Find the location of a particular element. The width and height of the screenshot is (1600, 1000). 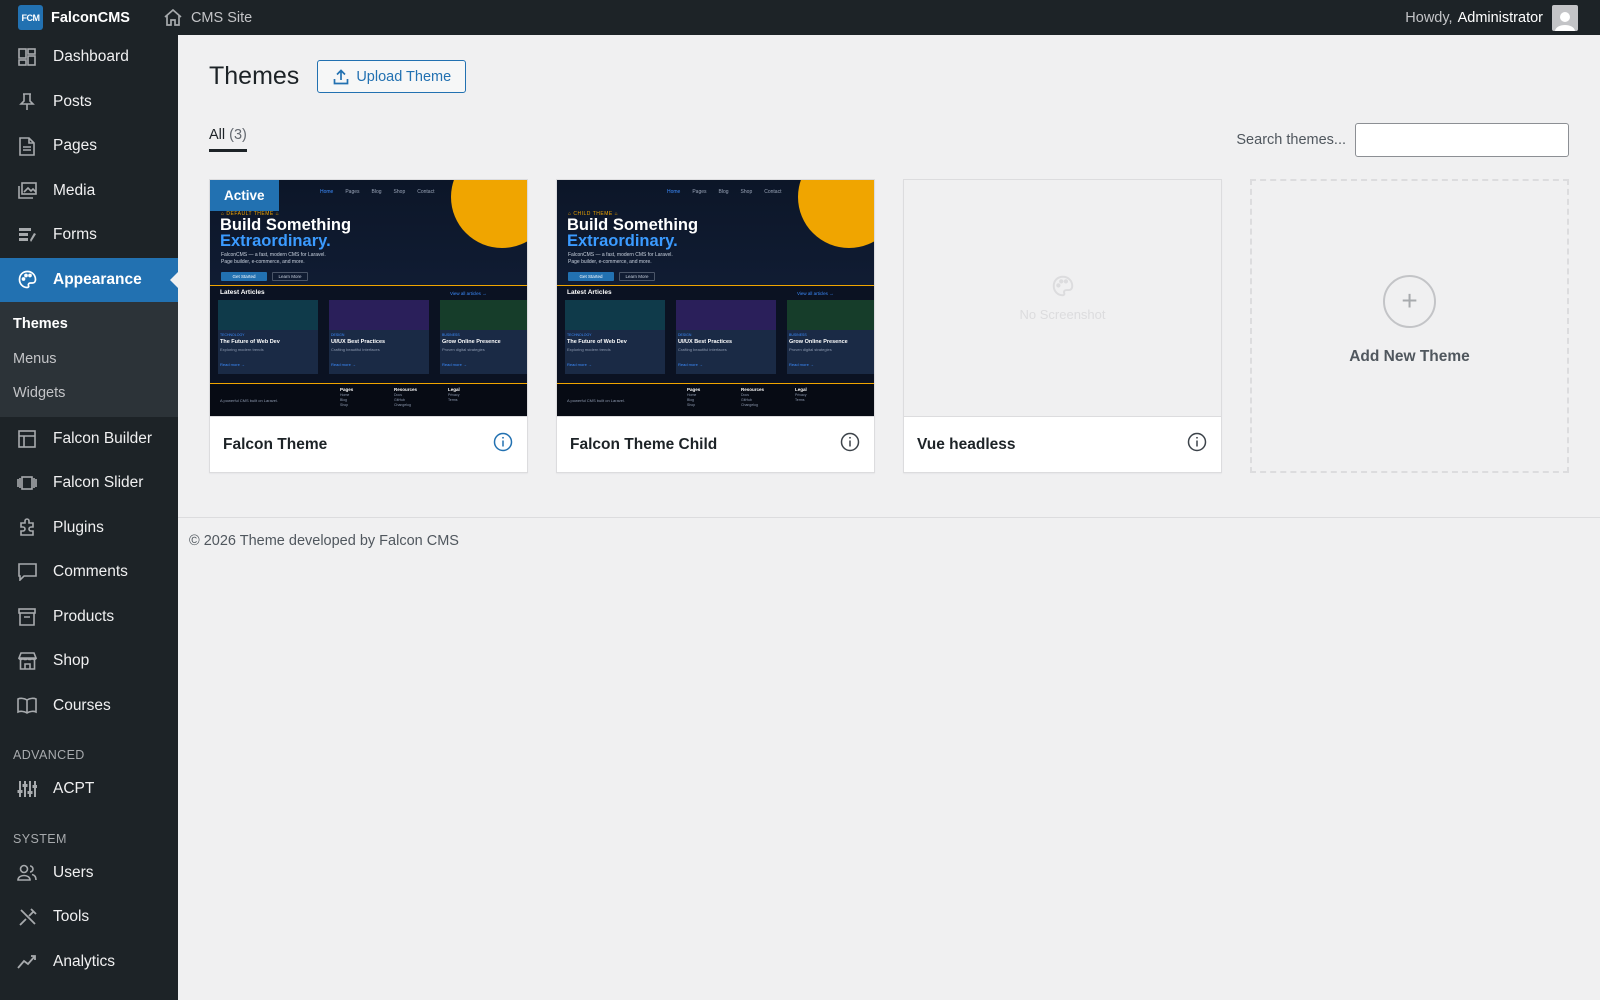

sidebar-item-label: Falcon Slider is located at coordinates (98, 483).